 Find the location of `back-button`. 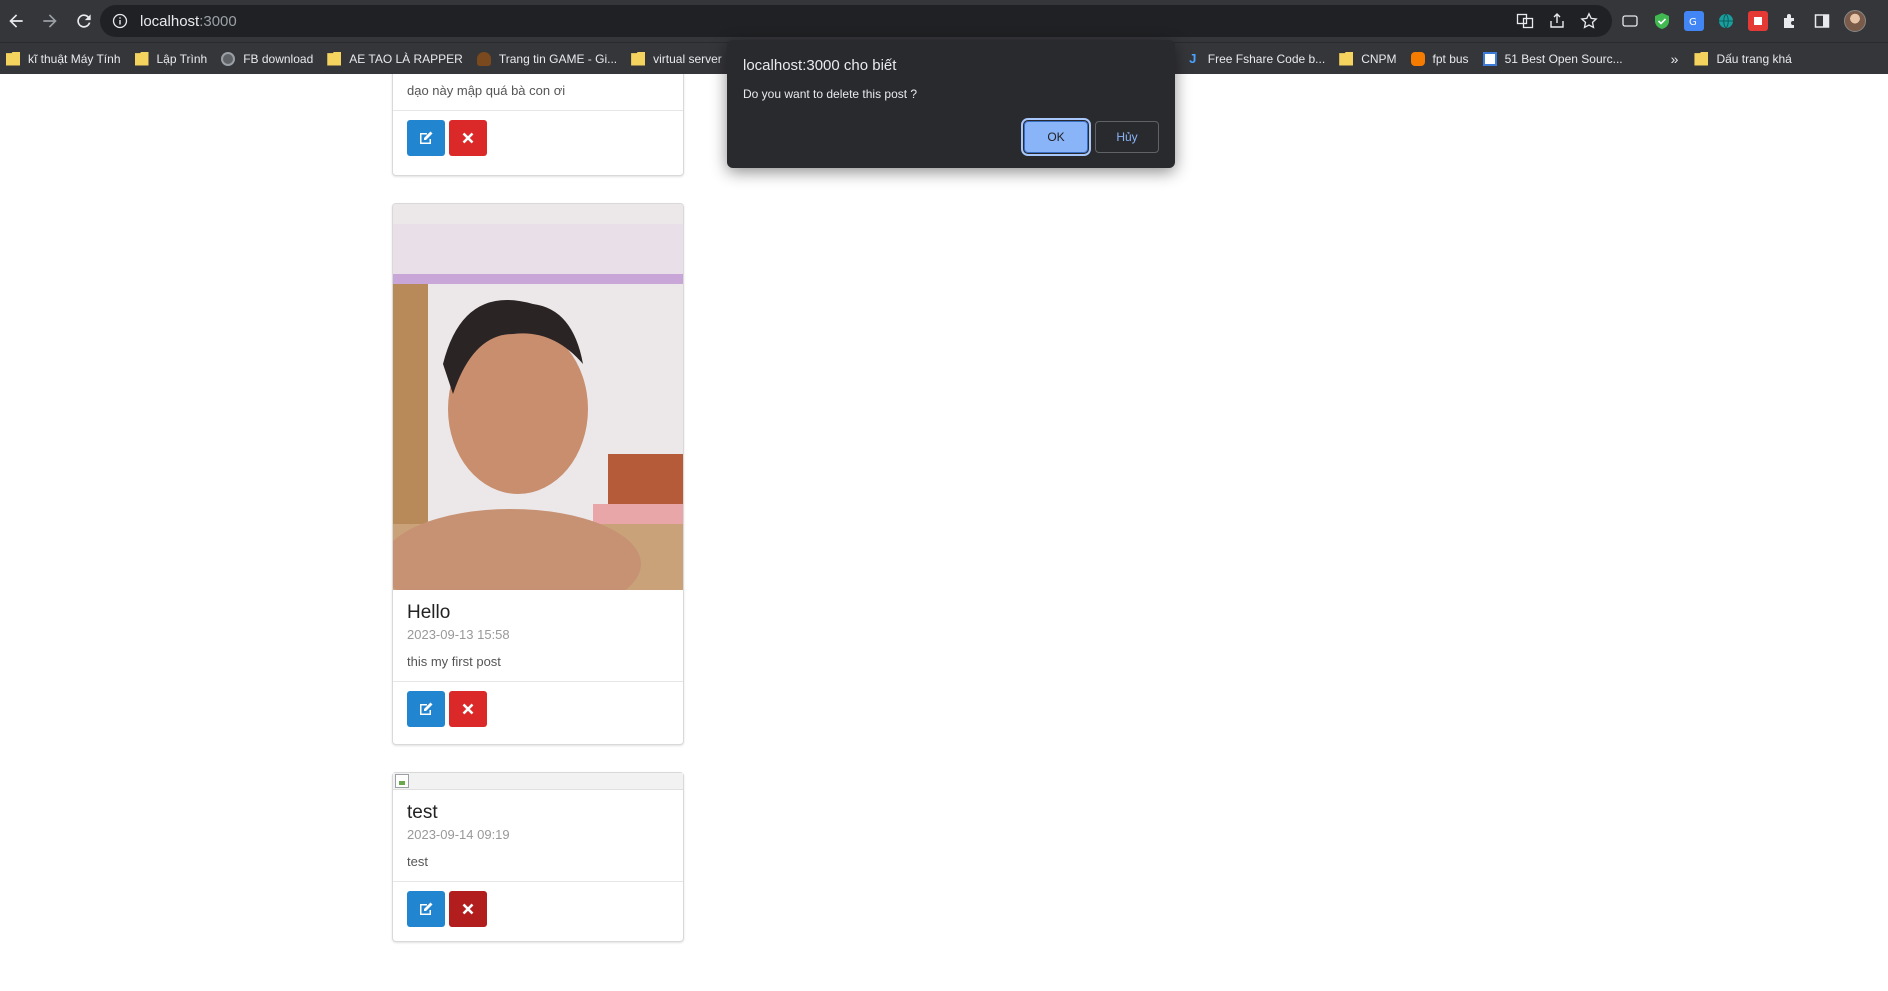

back-button is located at coordinates (16, 21).